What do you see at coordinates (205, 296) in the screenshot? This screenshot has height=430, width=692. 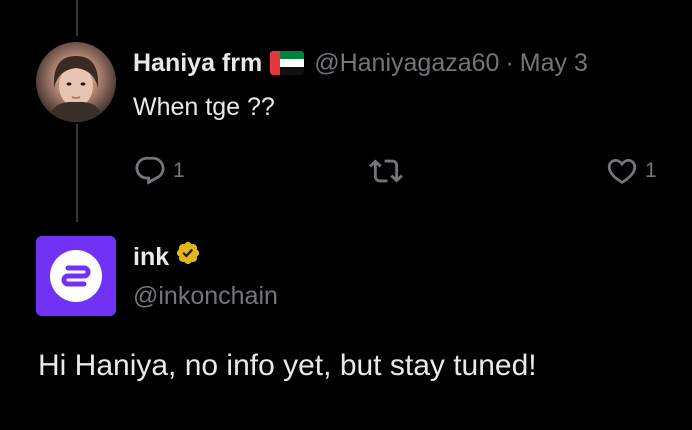 I see `user-handle: @inkonchain` at bounding box center [205, 296].